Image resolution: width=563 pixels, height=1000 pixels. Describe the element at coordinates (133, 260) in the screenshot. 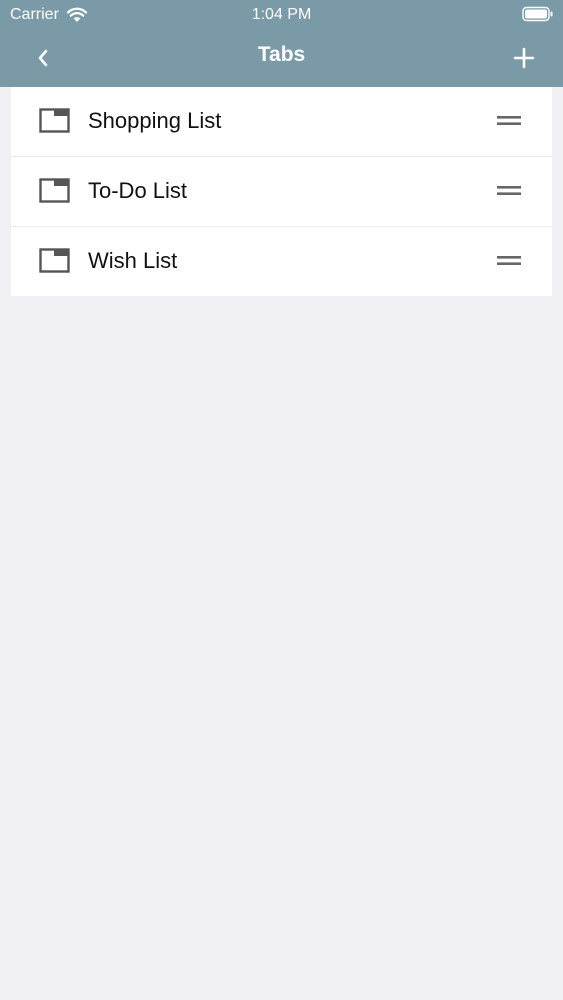

I see `tab-label: Wish List` at that location.